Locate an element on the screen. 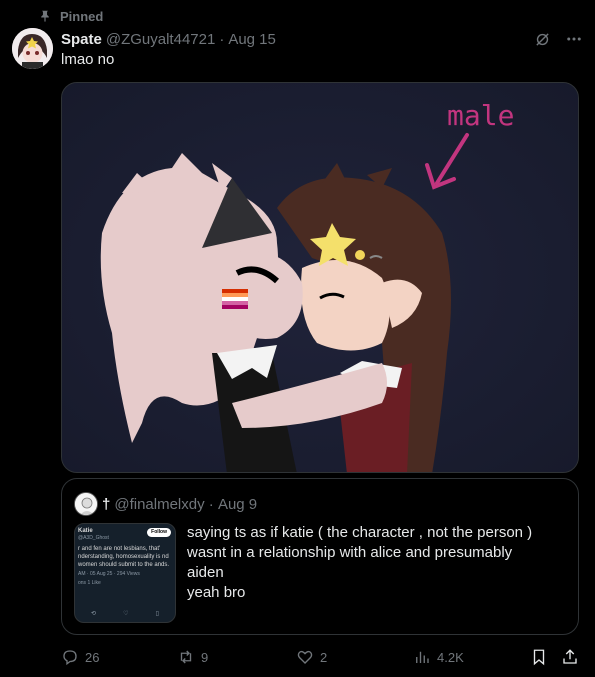 This screenshot has height=677, width=595. quoted-post-header: † @finalmelxdy · Aug 9 is located at coordinates (165, 504).